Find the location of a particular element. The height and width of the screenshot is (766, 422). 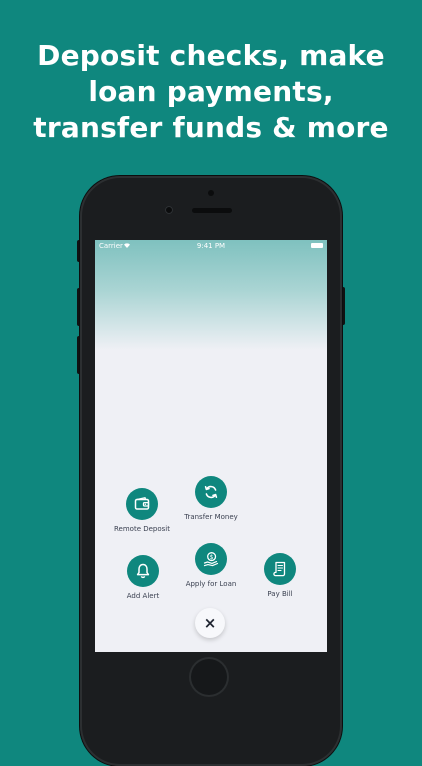

status-bar: Carrier 9:41 PM is located at coordinates (211, 247).